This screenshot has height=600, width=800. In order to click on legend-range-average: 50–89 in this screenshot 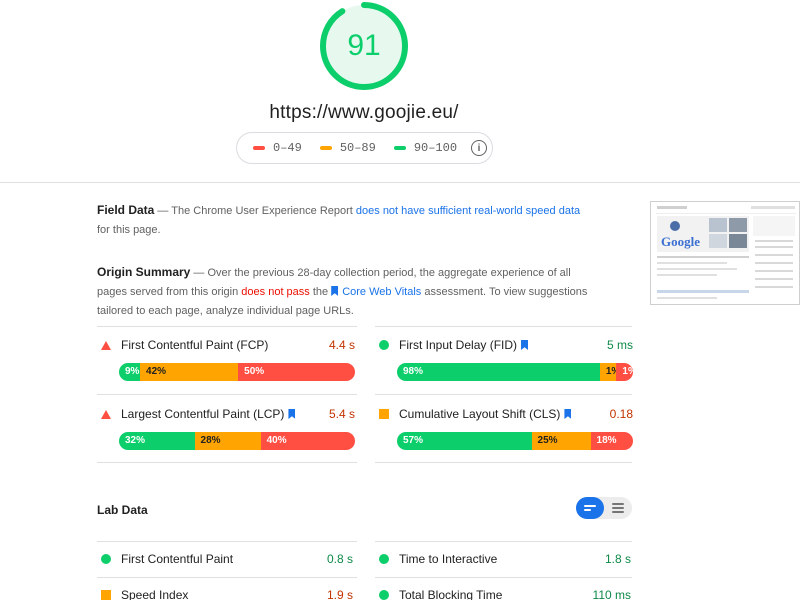, I will do `click(357, 148)`.